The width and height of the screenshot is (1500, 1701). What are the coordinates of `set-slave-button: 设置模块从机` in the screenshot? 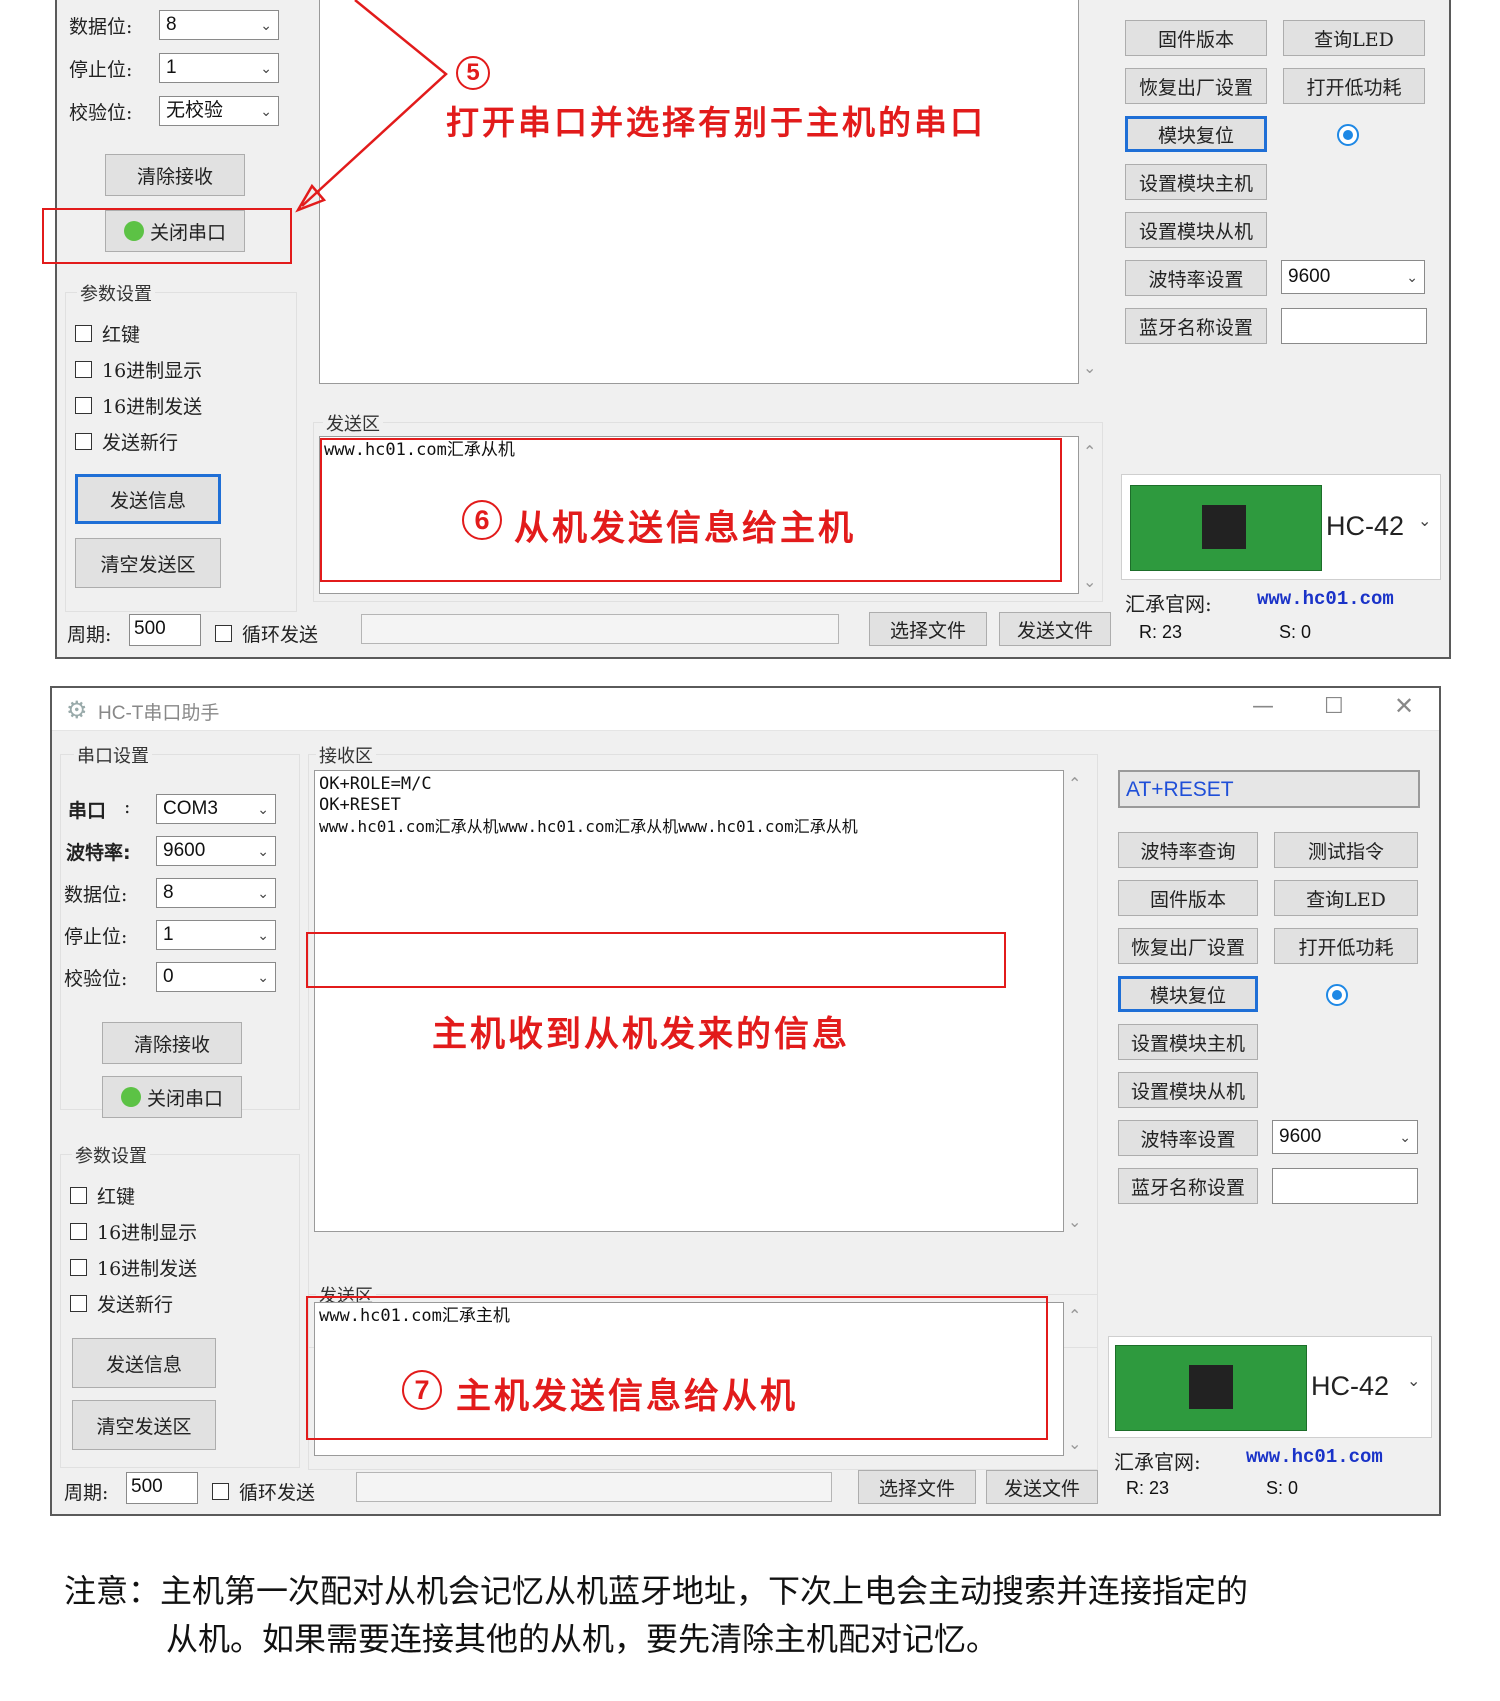 It's located at (1188, 1090).